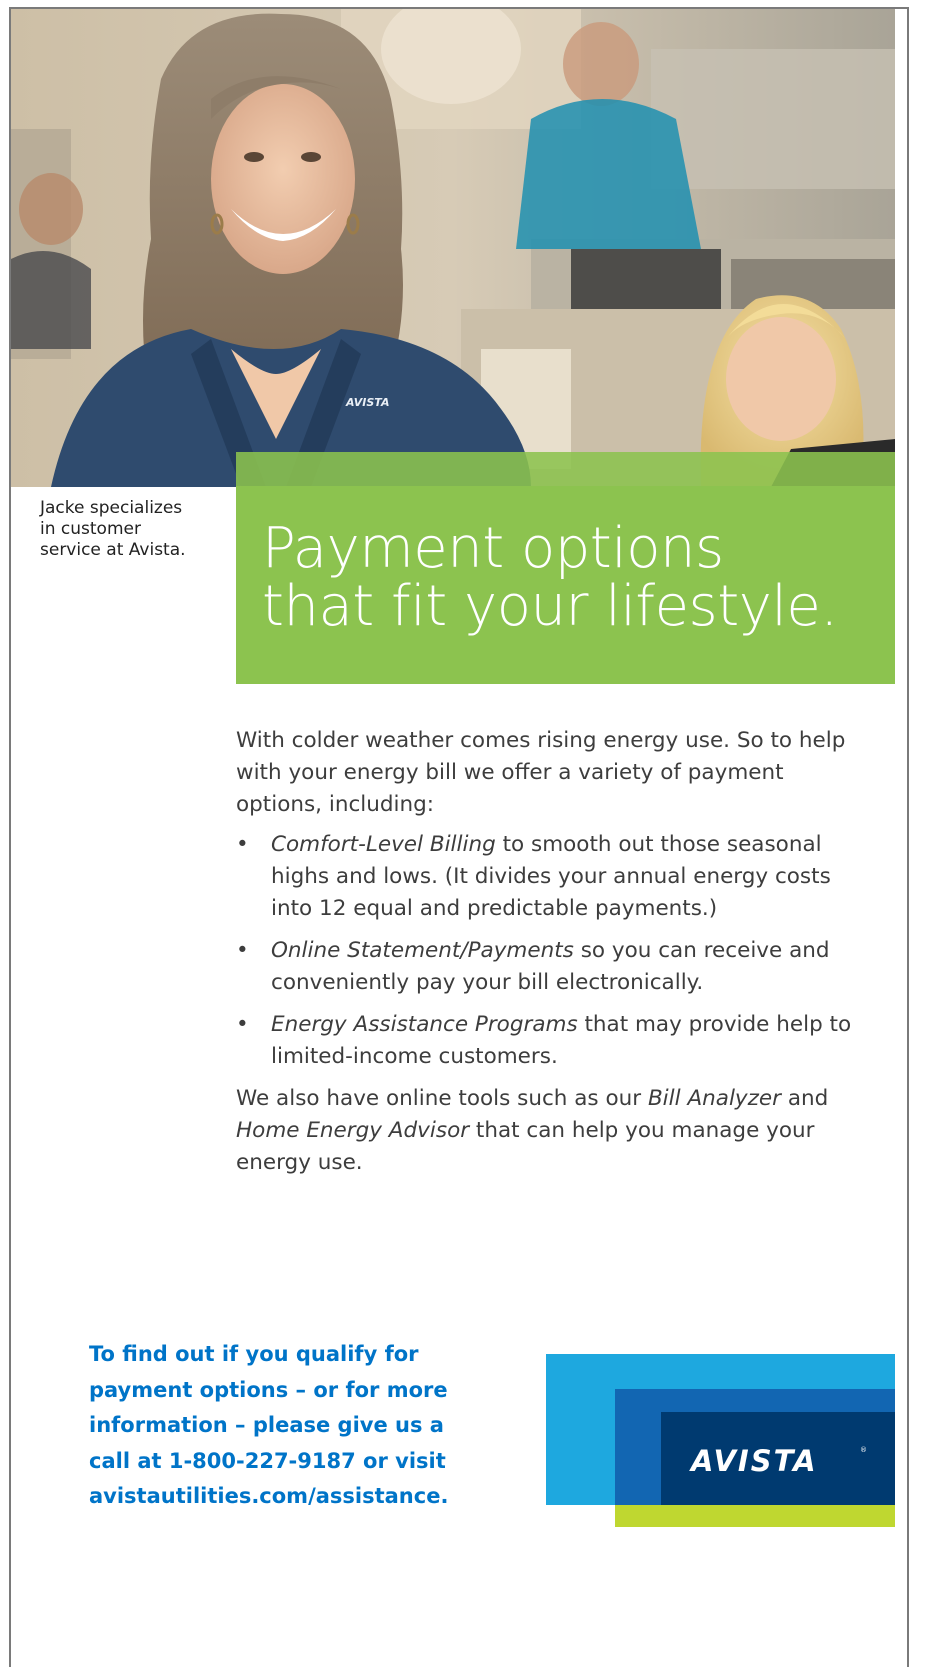 The image size is (947, 1667). I want to click on headline-line-2: that fit your lifestyle., so click(550, 606).